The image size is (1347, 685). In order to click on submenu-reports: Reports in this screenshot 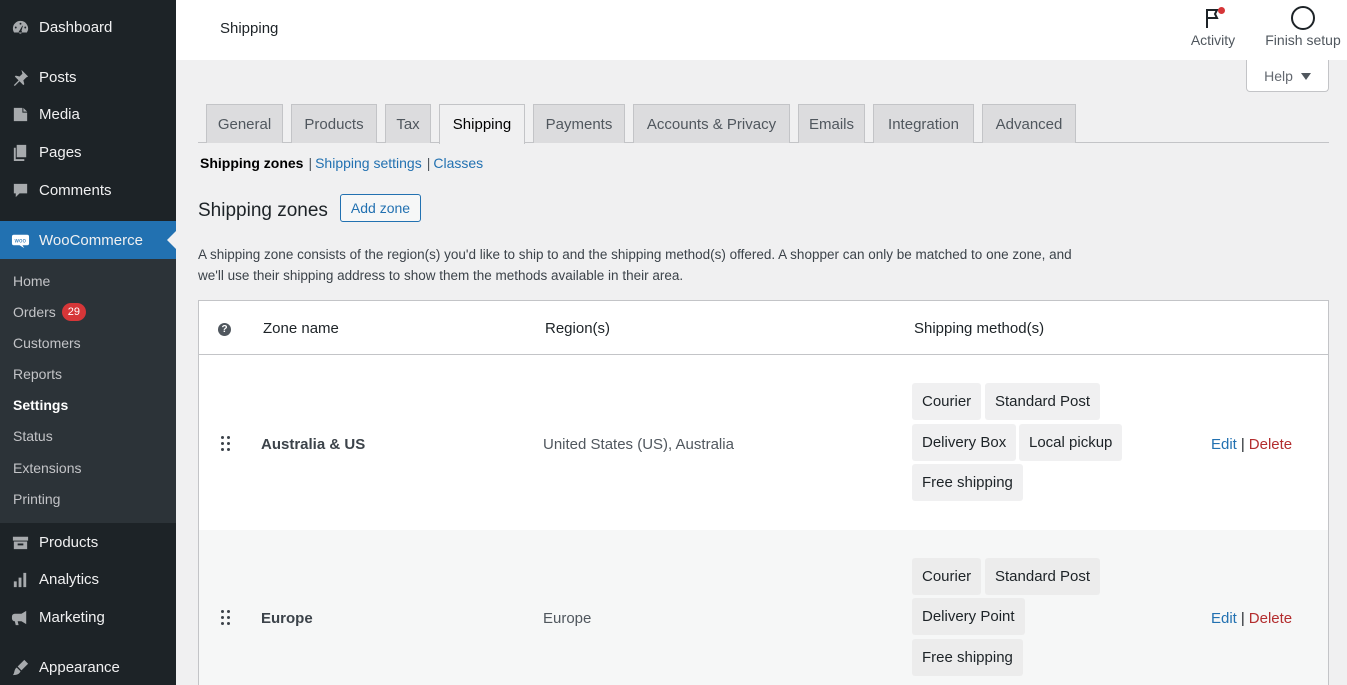, I will do `click(37, 374)`.